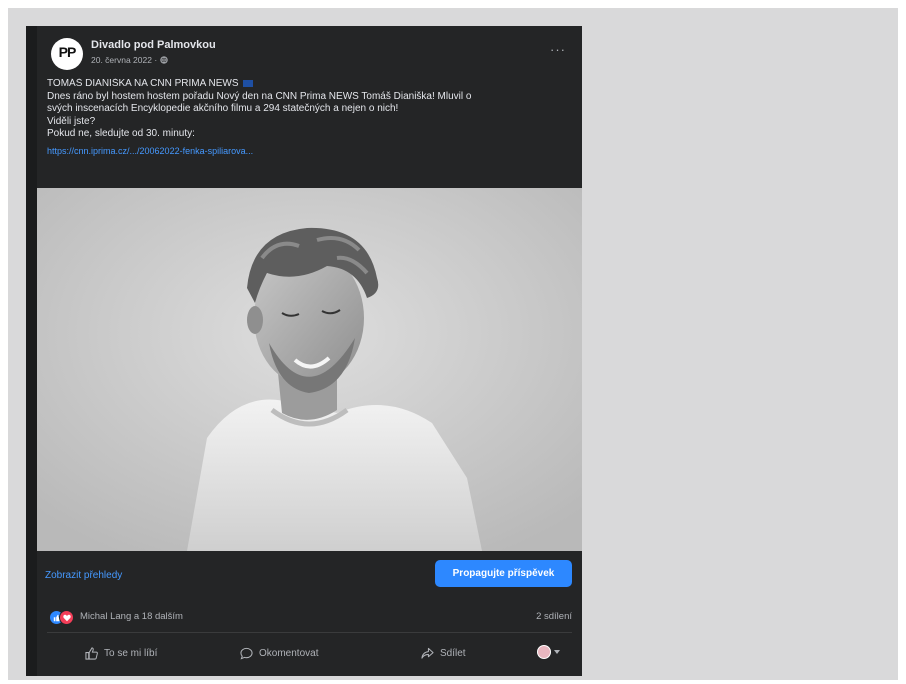 The height and width of the screenshot is (684, 906). I want to click on love-icon, so click(66, 617).